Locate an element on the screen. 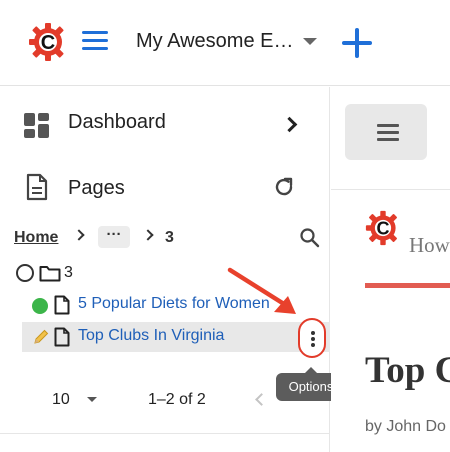  chevron-down-icon is located at coordinates (92, 399).